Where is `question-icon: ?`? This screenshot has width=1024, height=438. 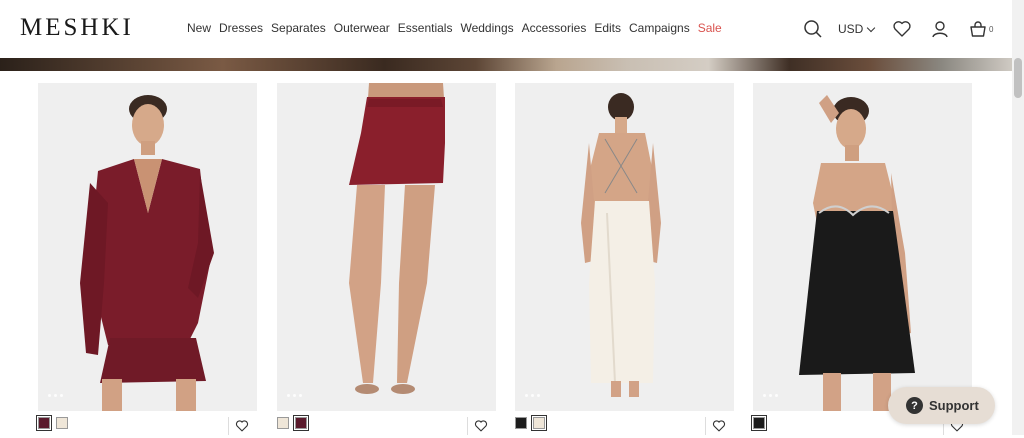 question-icon: ? is located at coordinates (914, 405).